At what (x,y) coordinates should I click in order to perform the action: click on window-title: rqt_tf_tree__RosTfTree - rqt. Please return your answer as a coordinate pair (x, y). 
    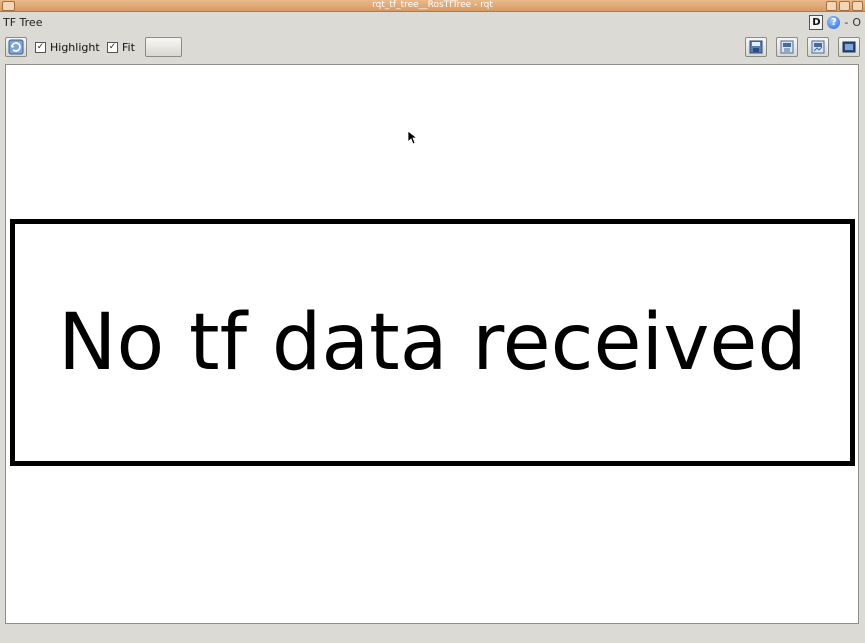
    Looking at the image, I should click on (432, 5).